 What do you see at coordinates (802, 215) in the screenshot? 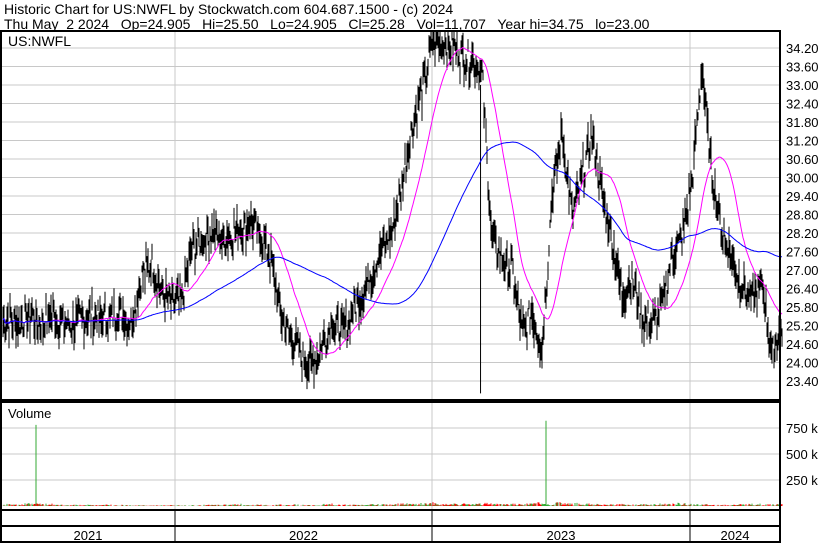
I see `price-tick-label: 28.80` at bounding box center [802, 215].